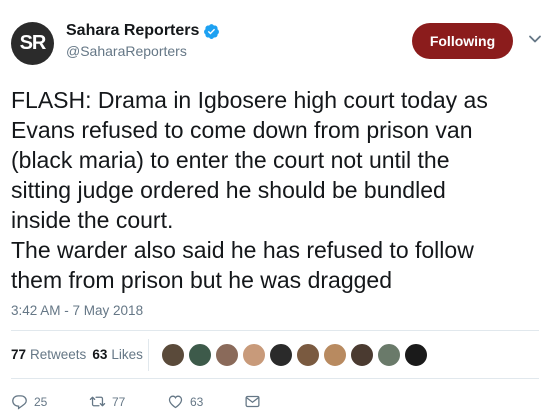 Image resolution: width=550 pixels, height=417 pixels. Describe the element at coordinates (119, 401) in the screenshot. I see `retweet-count: 77` at that location.